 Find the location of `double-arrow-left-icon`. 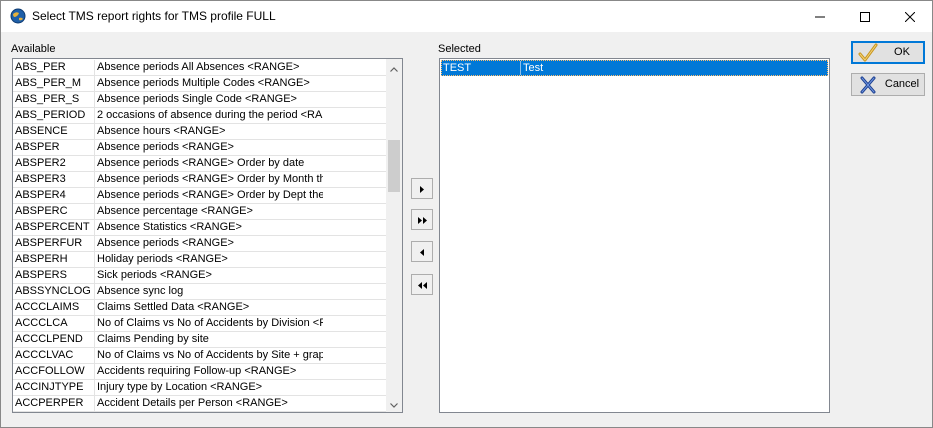

double-arrow-left-icon is located at coordinates (422, 285).